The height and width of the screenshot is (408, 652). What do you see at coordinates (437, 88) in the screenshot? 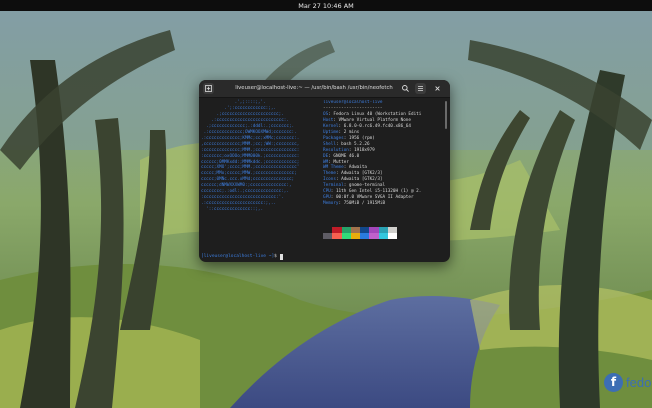
I see `close-icon` at bounding box center [437, 88].